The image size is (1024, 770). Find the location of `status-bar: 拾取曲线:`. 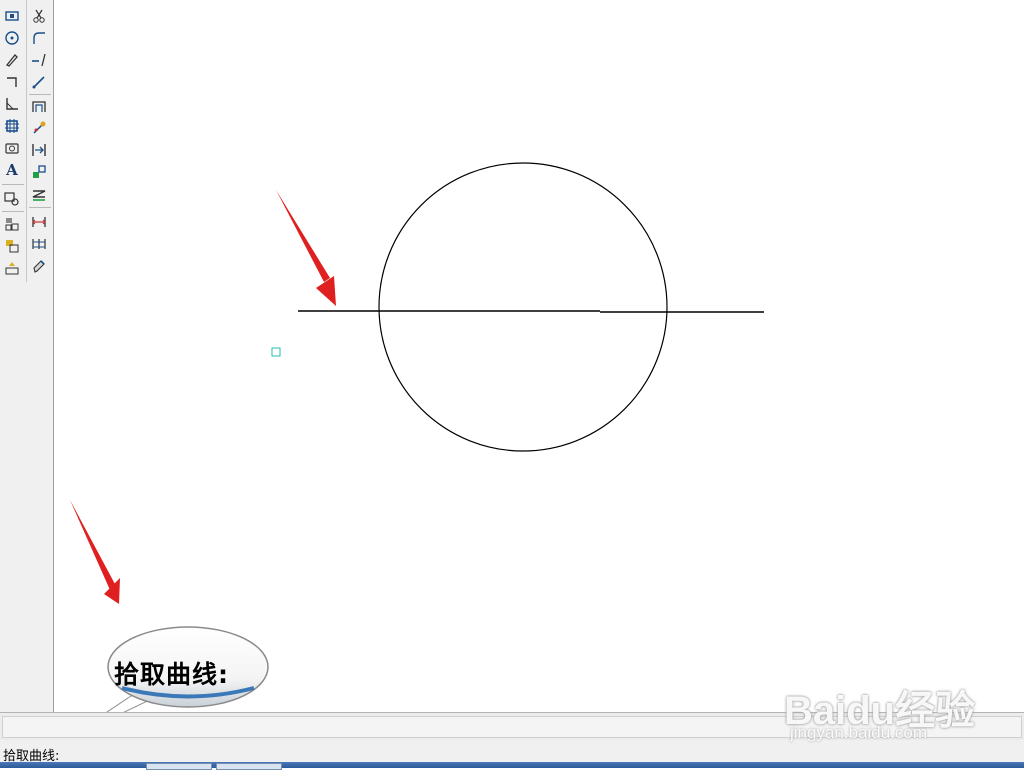

status-bar: 拾取曲线: is located at coordinates (512, 752).